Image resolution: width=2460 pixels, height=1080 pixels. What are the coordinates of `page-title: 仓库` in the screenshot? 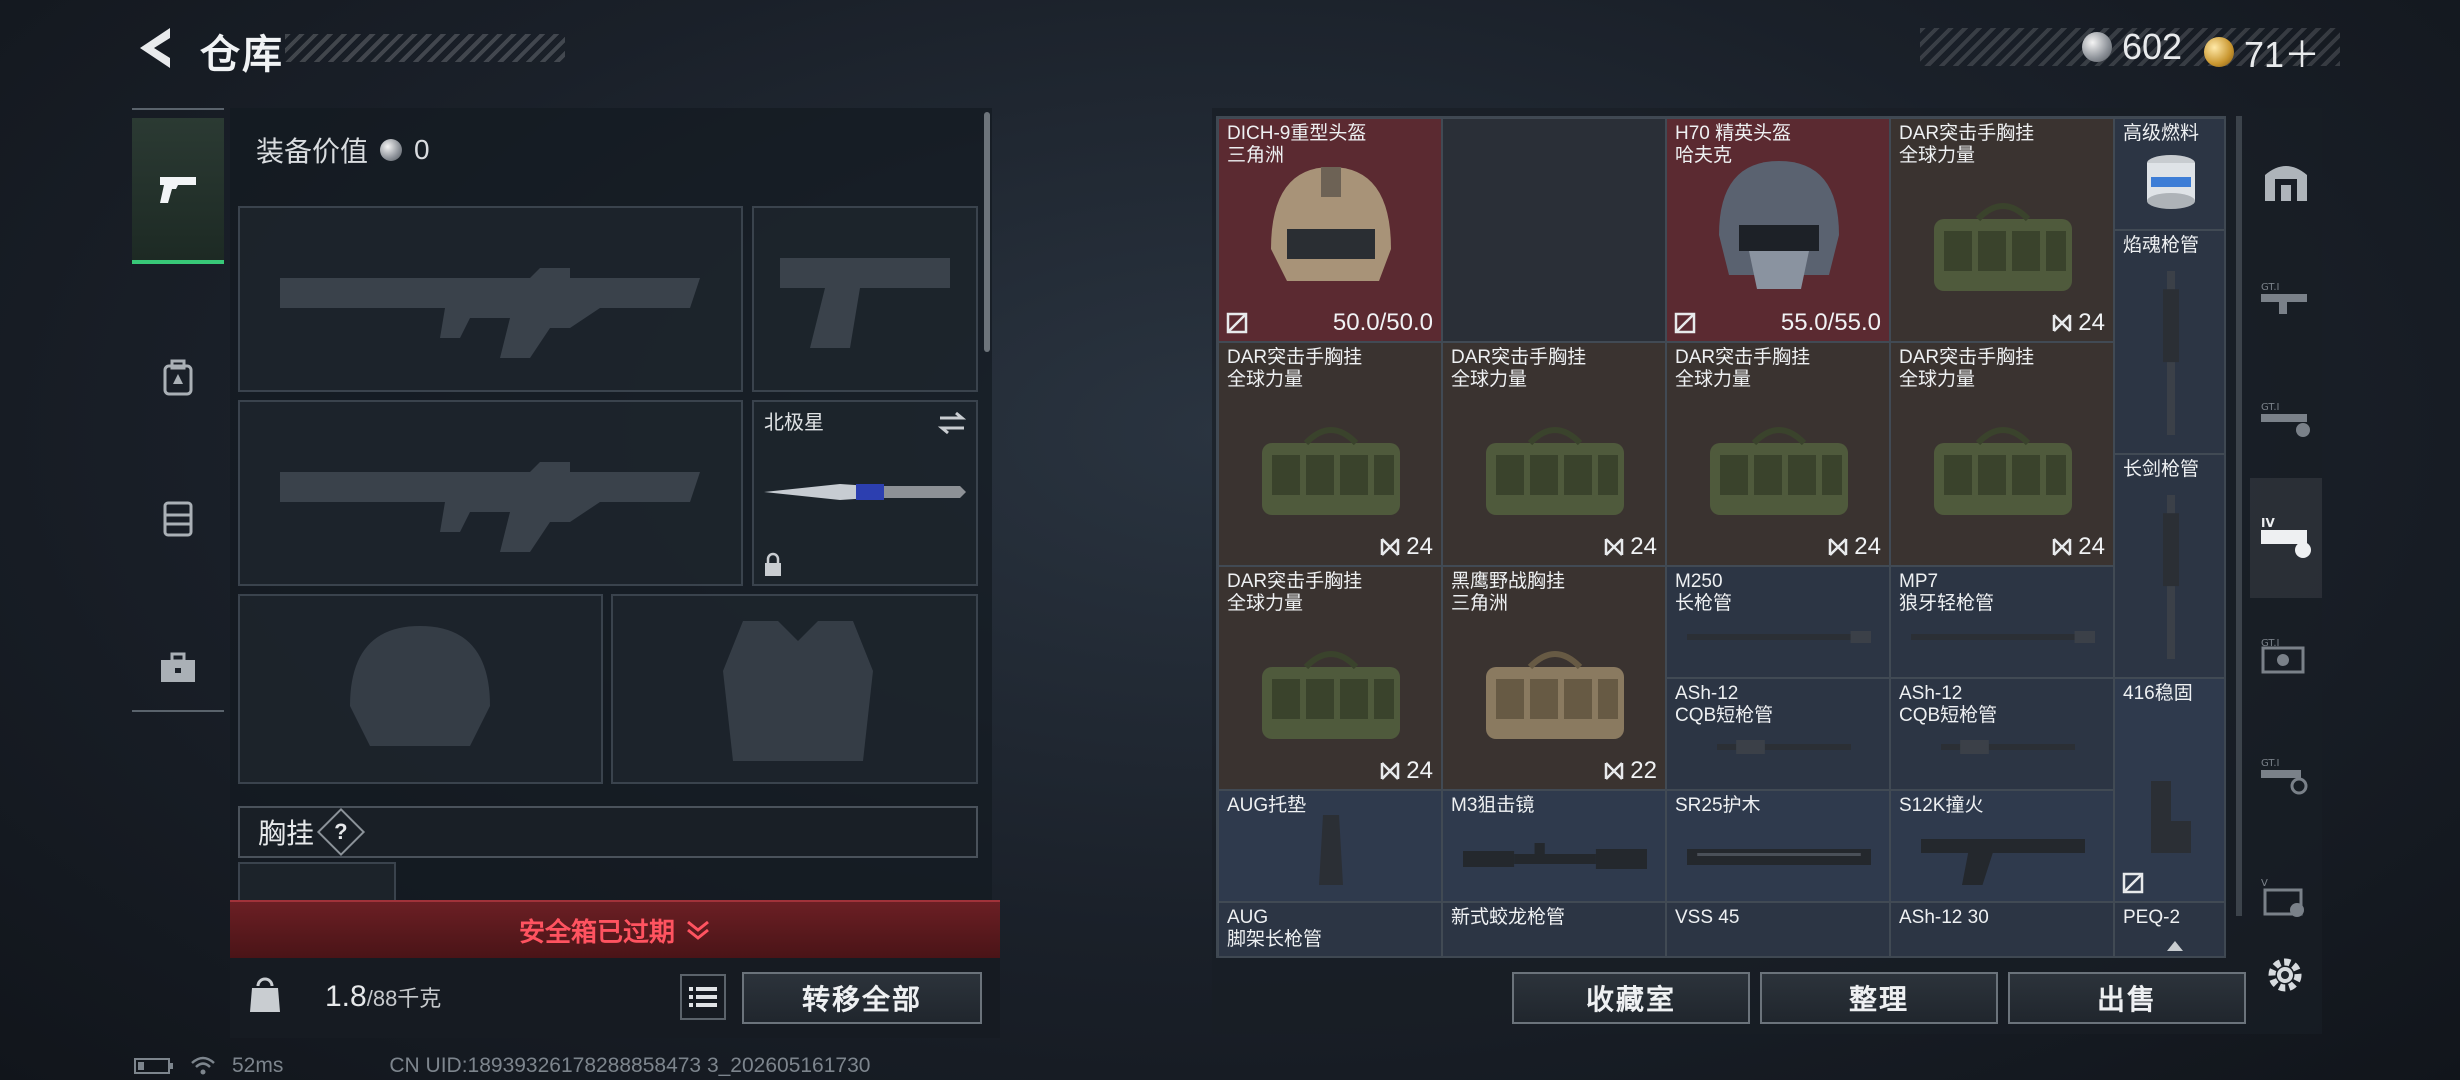 It's located at (242, 55).